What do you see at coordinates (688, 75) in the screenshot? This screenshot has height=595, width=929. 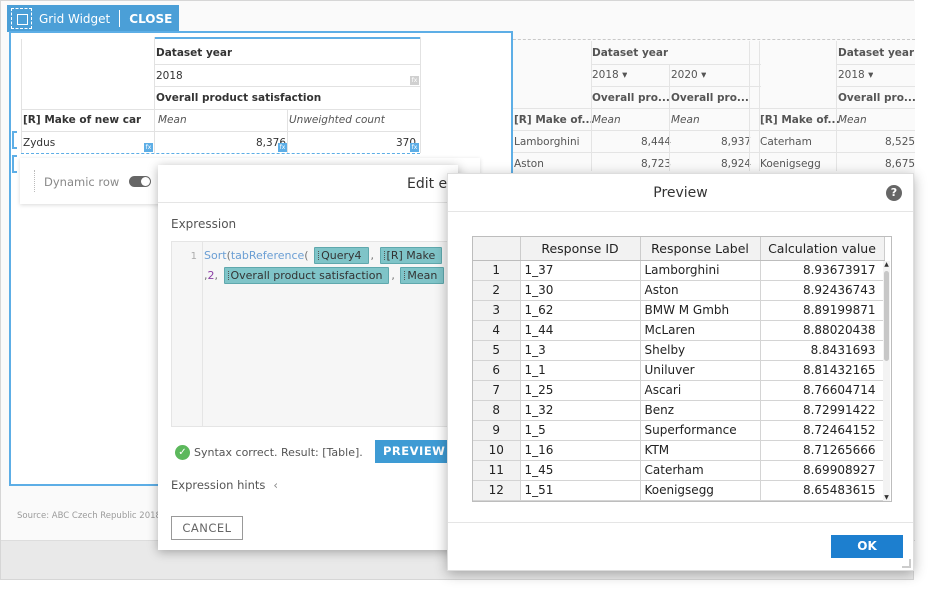 I see `bg-year-2020: 2020 ▾` at bounding box center [688, 75].